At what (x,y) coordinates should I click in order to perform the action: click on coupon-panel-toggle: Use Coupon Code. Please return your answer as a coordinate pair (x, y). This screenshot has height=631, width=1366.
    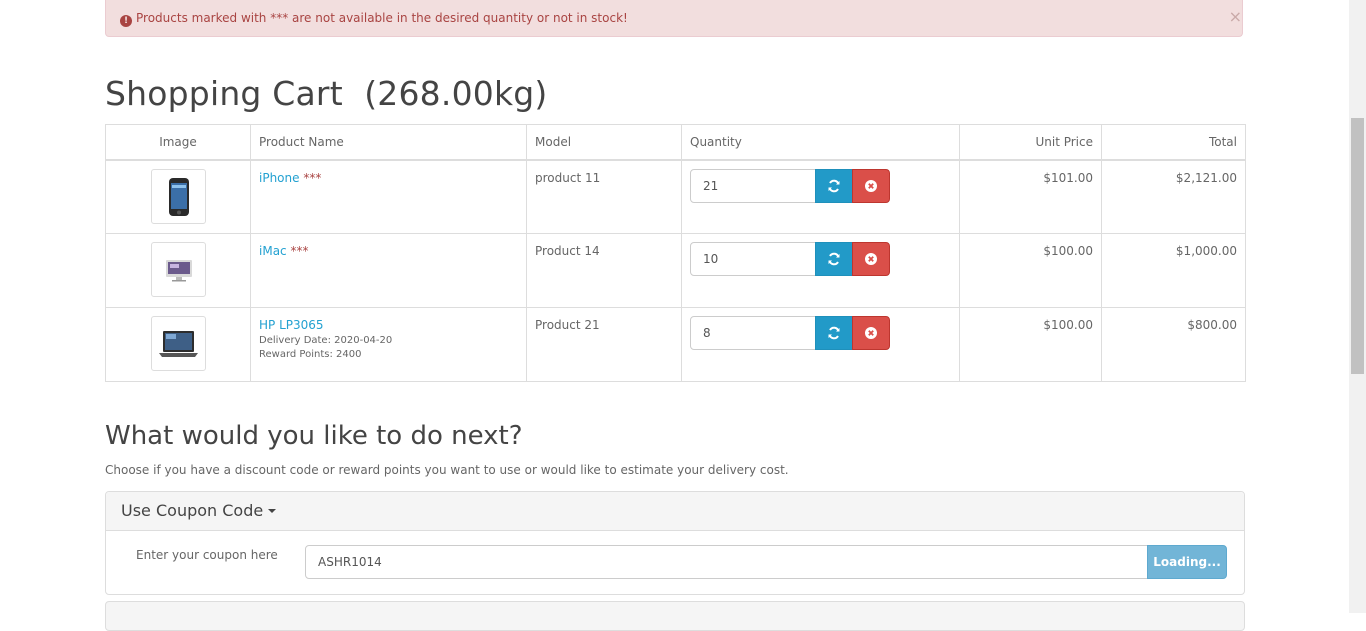
    Looking at the image, I should click on (675, 511).